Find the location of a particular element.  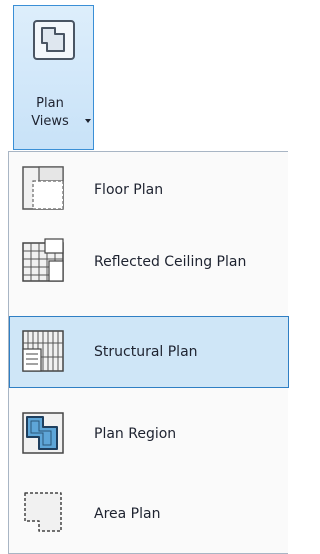

menu-item-label: Structural Plan is located at coordinates (146, 352).